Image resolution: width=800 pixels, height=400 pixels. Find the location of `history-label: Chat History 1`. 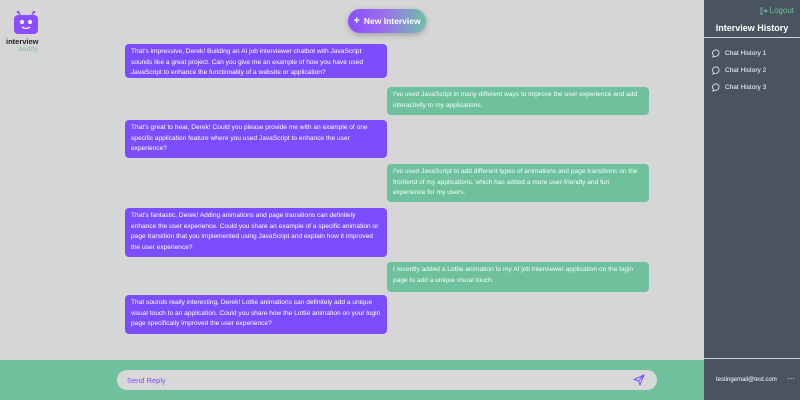

history-label: Chat History 1 is located at coordinates (746, 53).